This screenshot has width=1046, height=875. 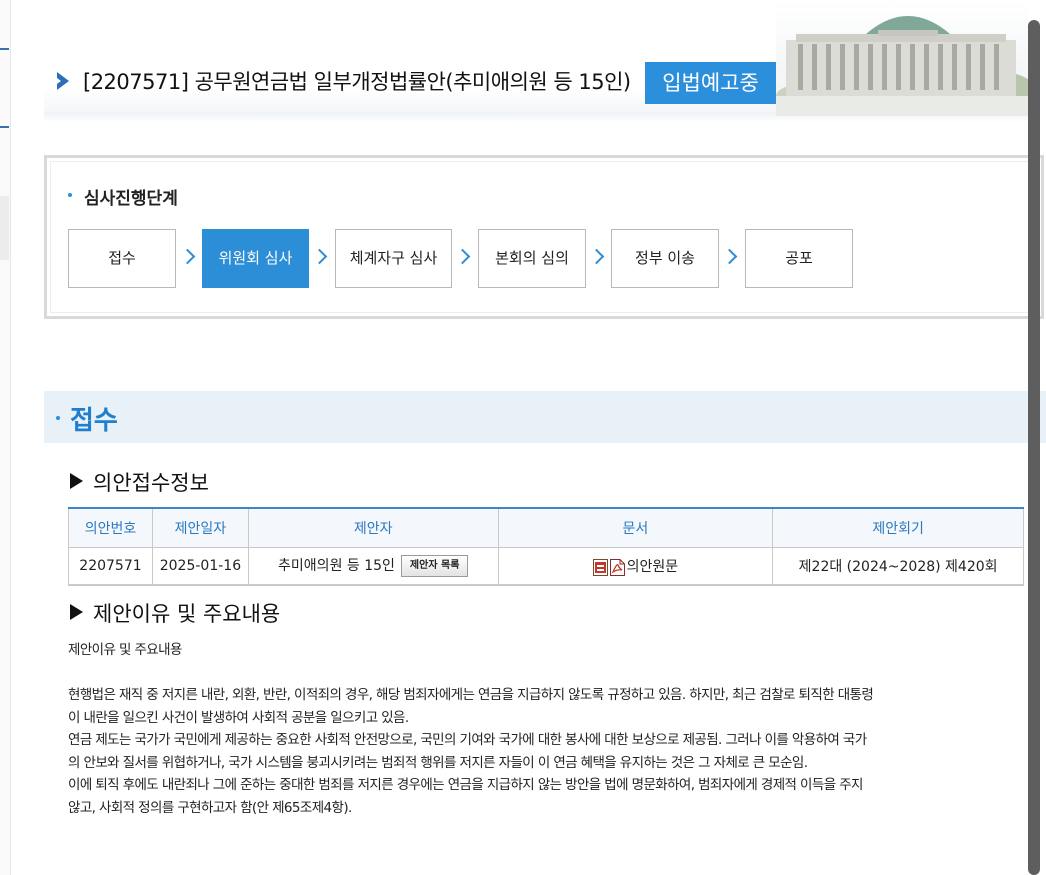 What do you see at coordinates (5, 437) in the screenshot?
I see `left-panel-edge` at bounding box center [5, 437].